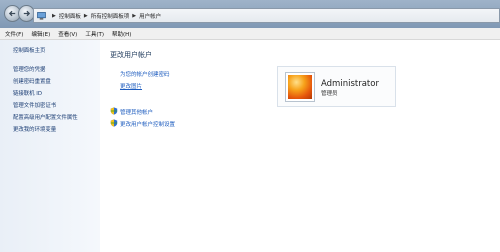 The image size is (500, 252). I want to click on manage-other-accounts-link: 管理其他帐户, so click(136, 112).